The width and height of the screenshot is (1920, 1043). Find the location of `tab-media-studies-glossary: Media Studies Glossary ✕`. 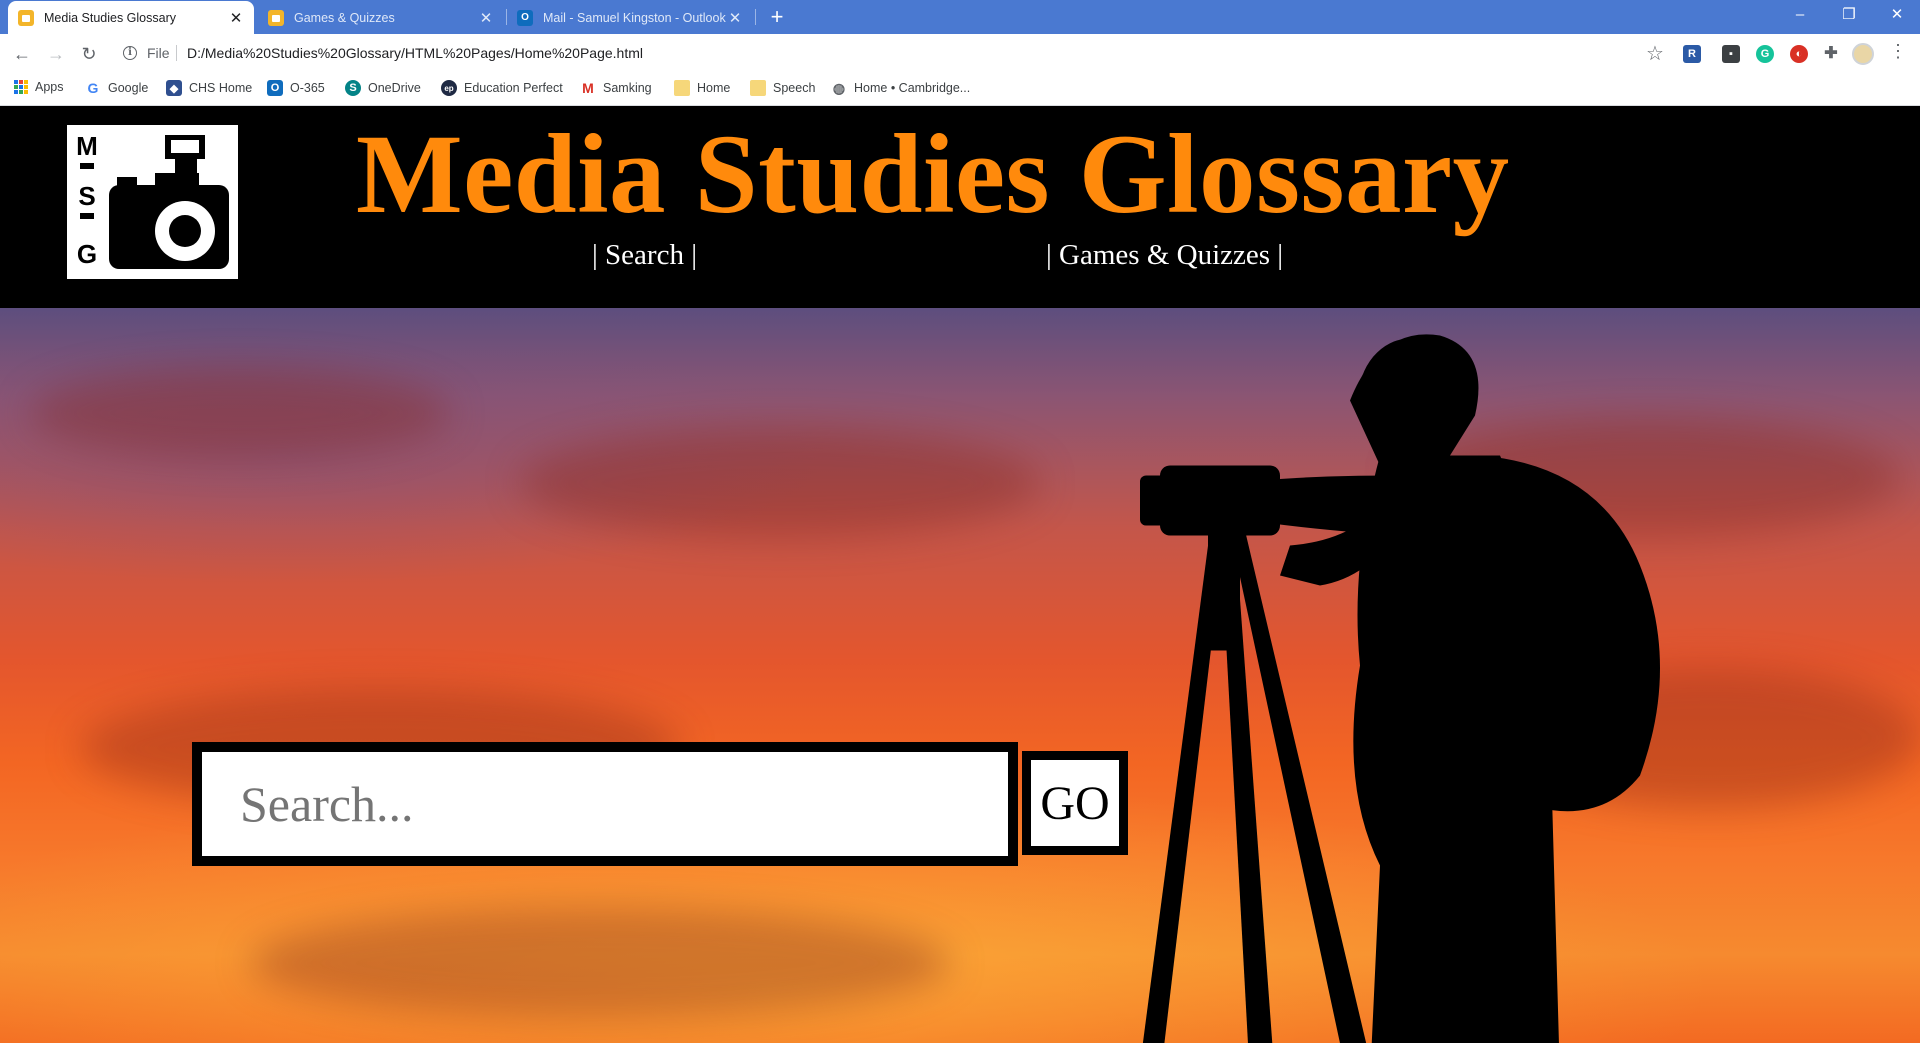

tab-media-studies-glossary: Media Studies Glossary ✕ is located at coordinates (131, 17).